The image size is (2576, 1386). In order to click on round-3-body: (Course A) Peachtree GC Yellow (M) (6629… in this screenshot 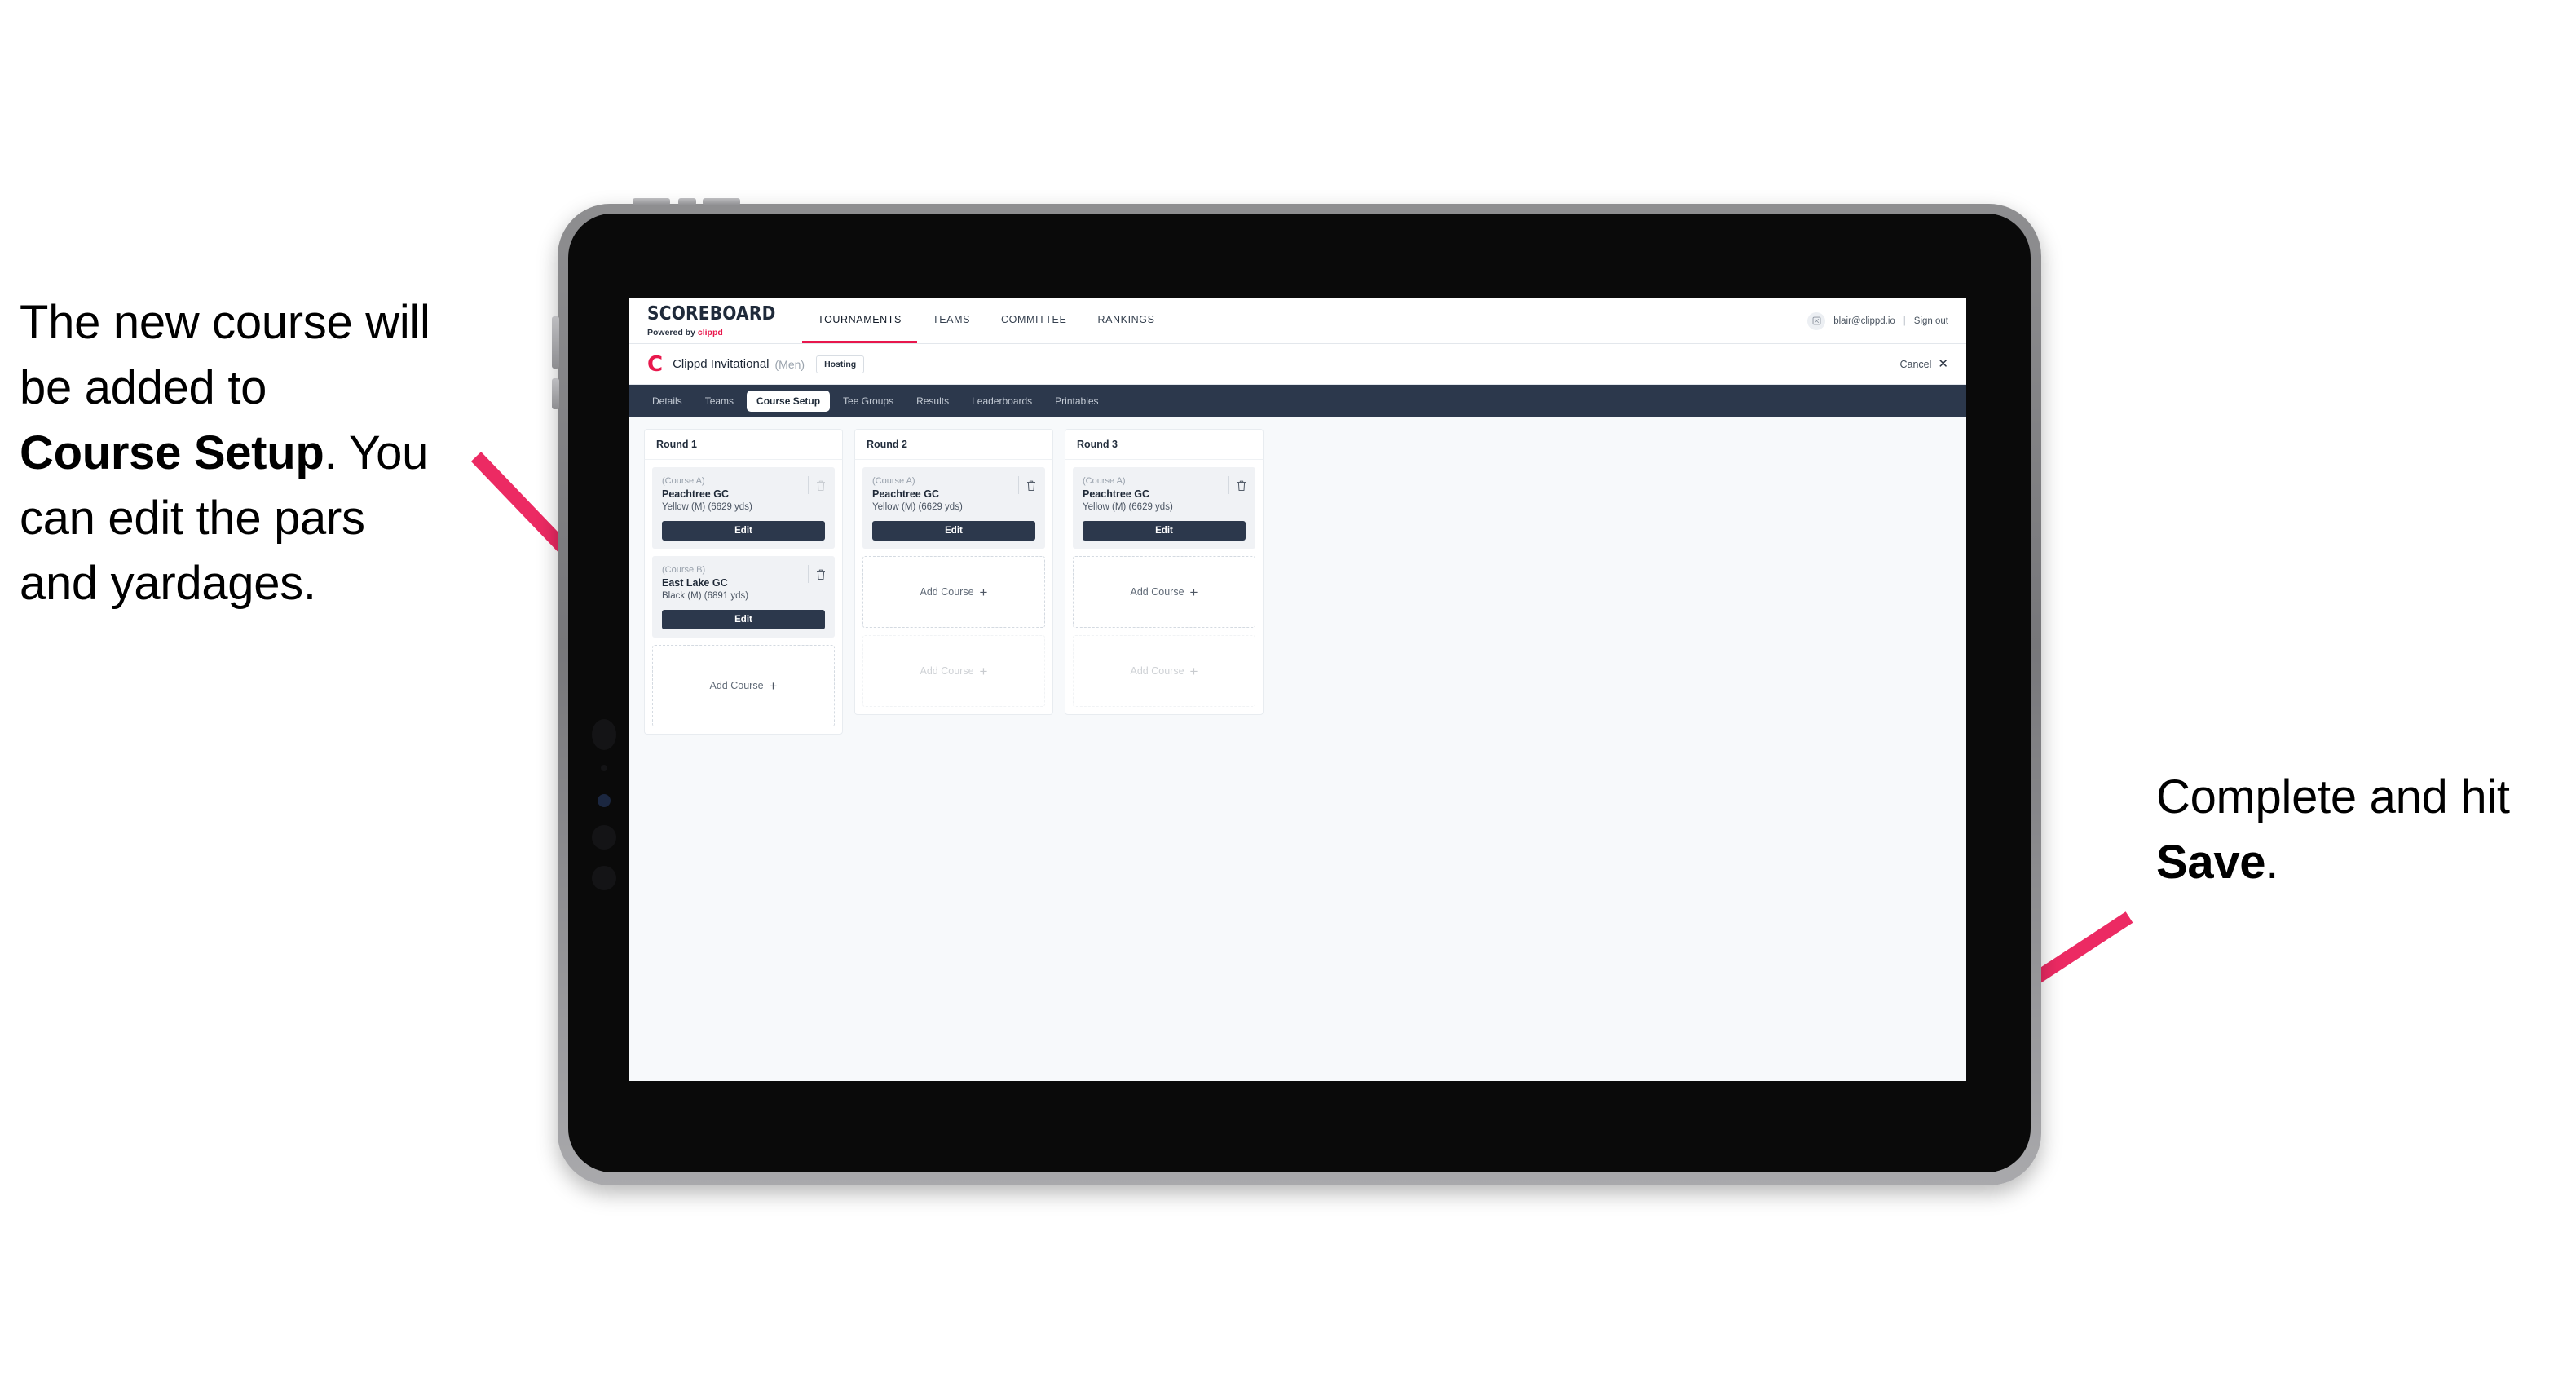, I will do `click(1164, 587)`.